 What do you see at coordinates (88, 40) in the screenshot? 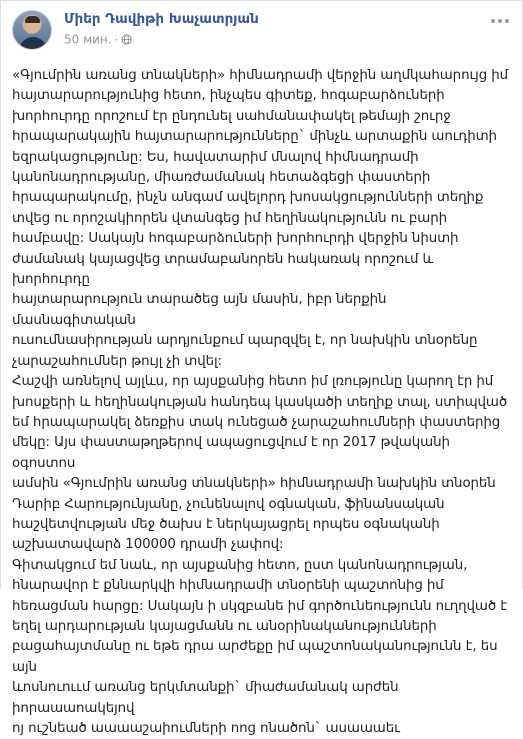
I see `post-timestamp: 50 мин.` at bounding box center [88, 40].